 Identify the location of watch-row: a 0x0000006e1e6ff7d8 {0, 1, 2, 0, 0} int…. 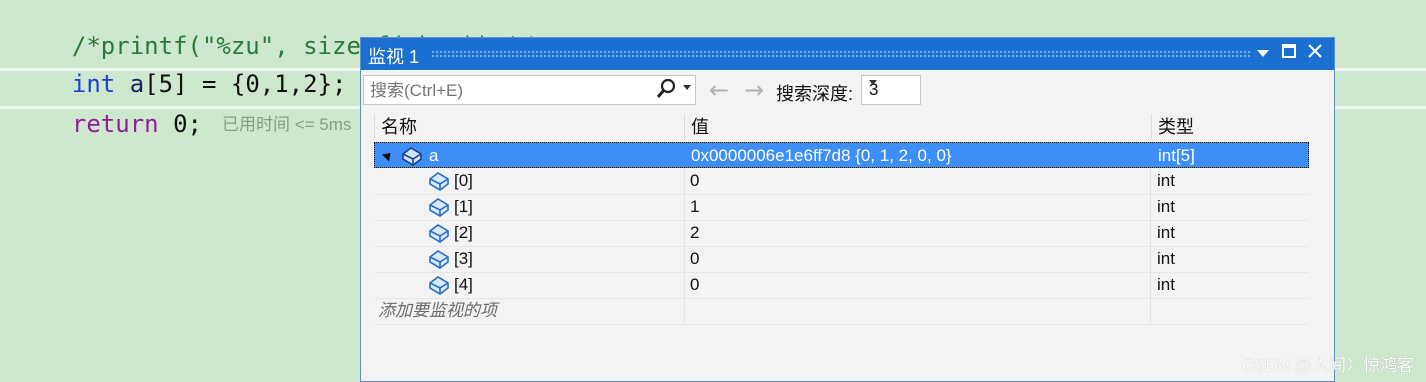
(841, 155).